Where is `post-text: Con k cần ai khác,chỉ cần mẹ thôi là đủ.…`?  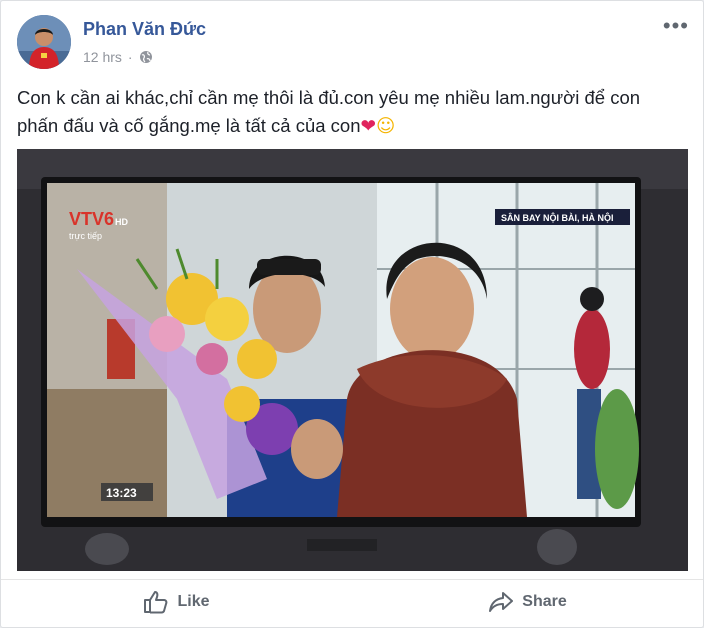
post-text: Con k cần ai khác,chỉ cần mẹ thôi là đủ.… is located at coordinates (347, 112).